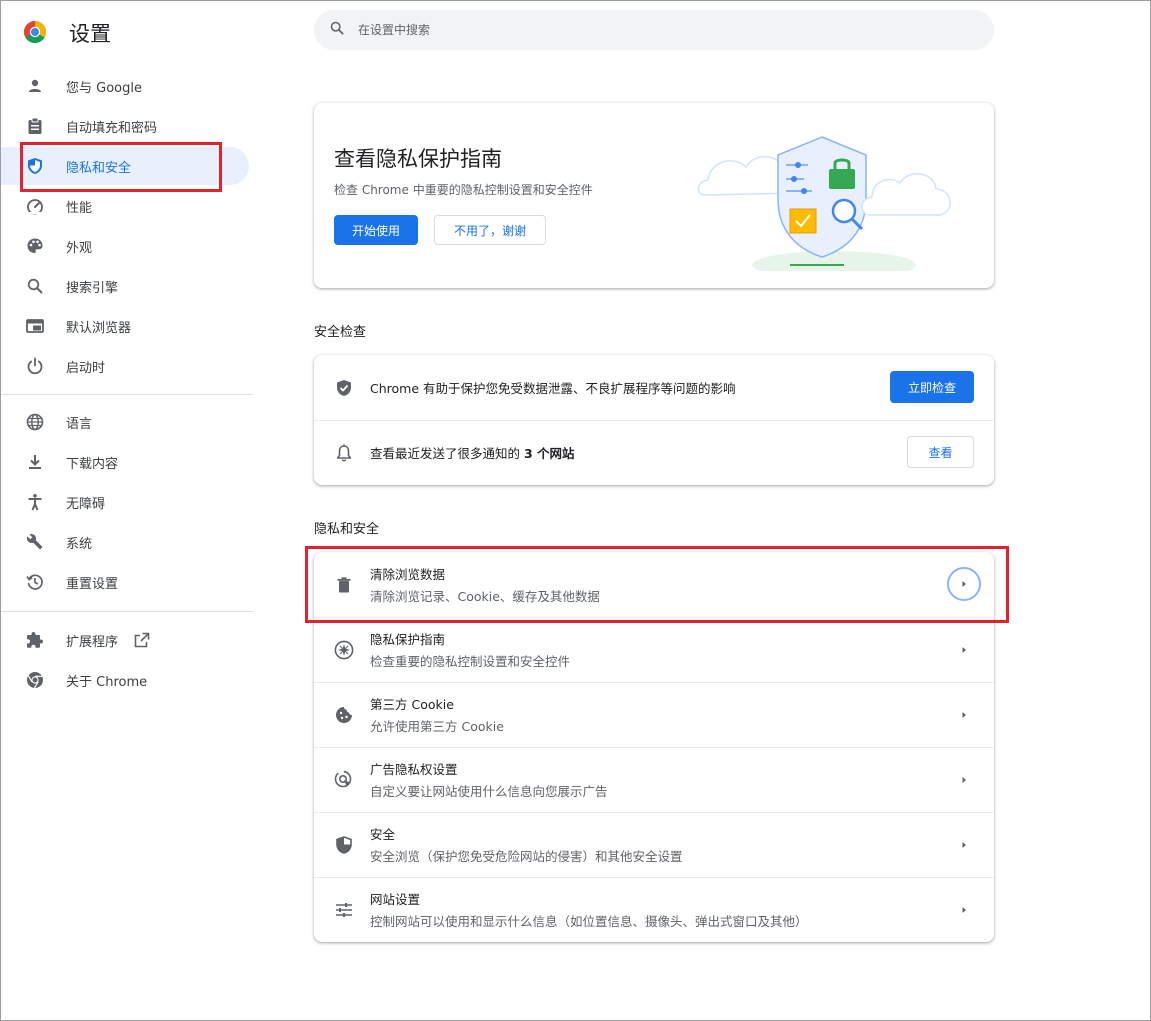 The height and width of the screenshot is (1021, 1151). I want to click on speedometer-icon, so click(35, 206).